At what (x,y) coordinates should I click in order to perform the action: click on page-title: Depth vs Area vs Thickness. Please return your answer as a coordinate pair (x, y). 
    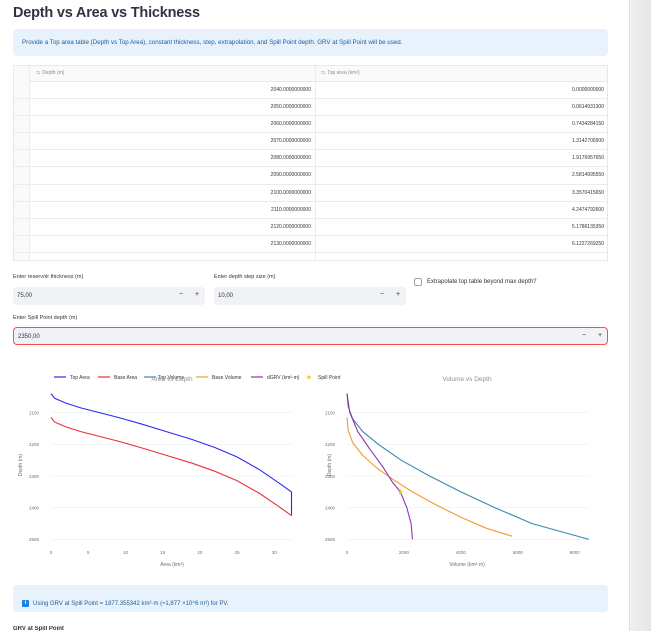
    Looking at the image, I should click on (106, 13).